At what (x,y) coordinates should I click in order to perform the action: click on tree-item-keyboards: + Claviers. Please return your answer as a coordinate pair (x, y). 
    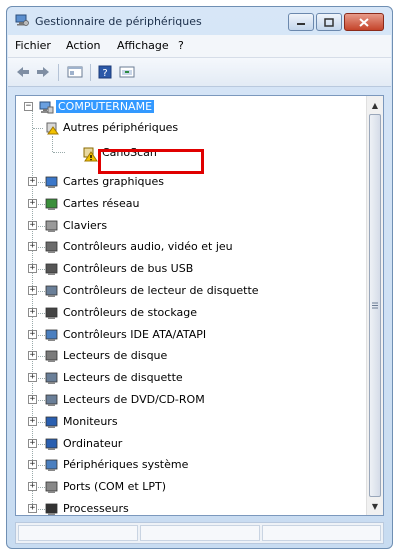
    Looking at the image, I should click on (191, 226).